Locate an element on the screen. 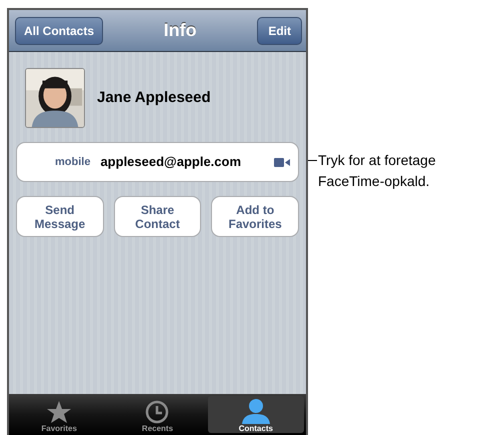 This screenshot has width=495, height=435. leader-line is located at coordinates (312, 160).